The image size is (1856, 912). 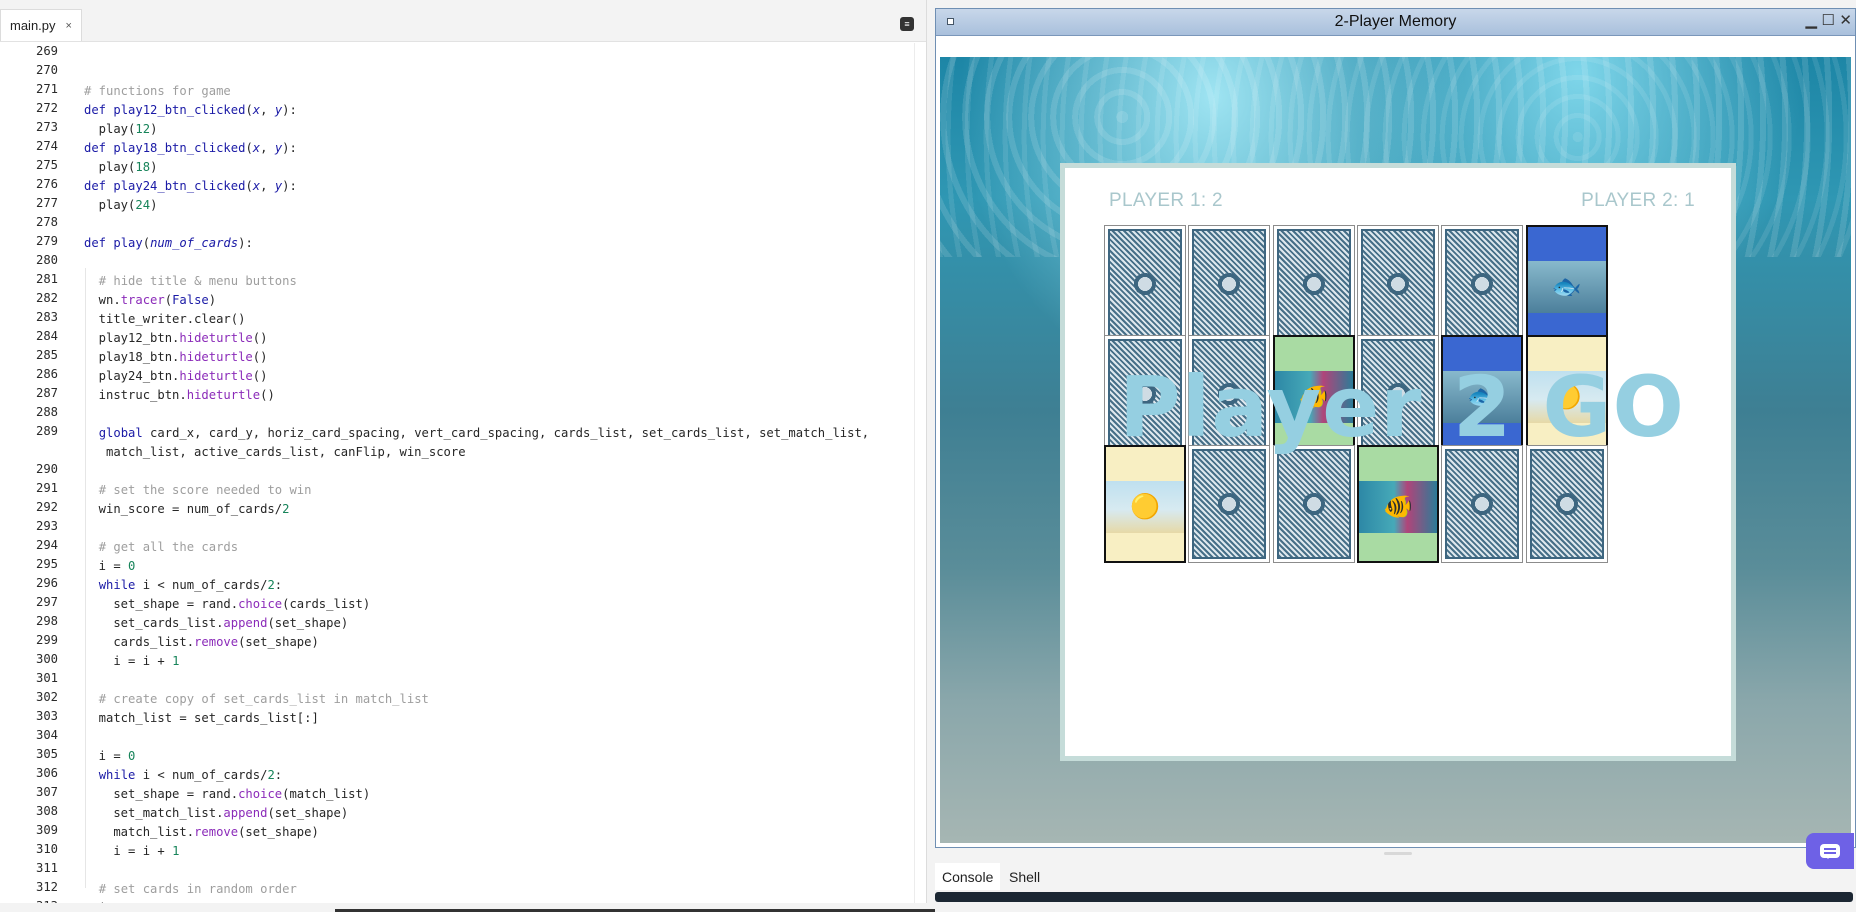 I want to click on code-text: # hide title & menu buttons, so click(x=492, y=280).